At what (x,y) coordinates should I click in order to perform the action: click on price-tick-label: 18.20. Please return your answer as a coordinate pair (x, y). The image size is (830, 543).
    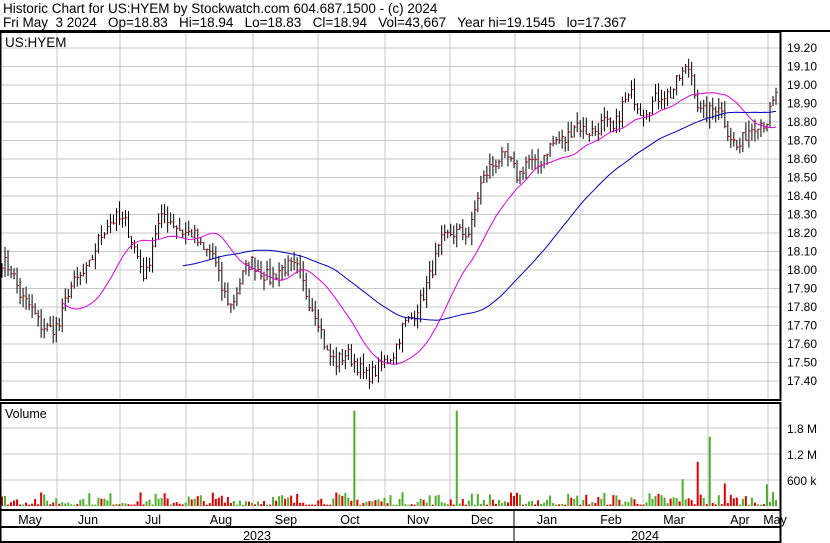
    Looking at the image, I should click on (802, 233).